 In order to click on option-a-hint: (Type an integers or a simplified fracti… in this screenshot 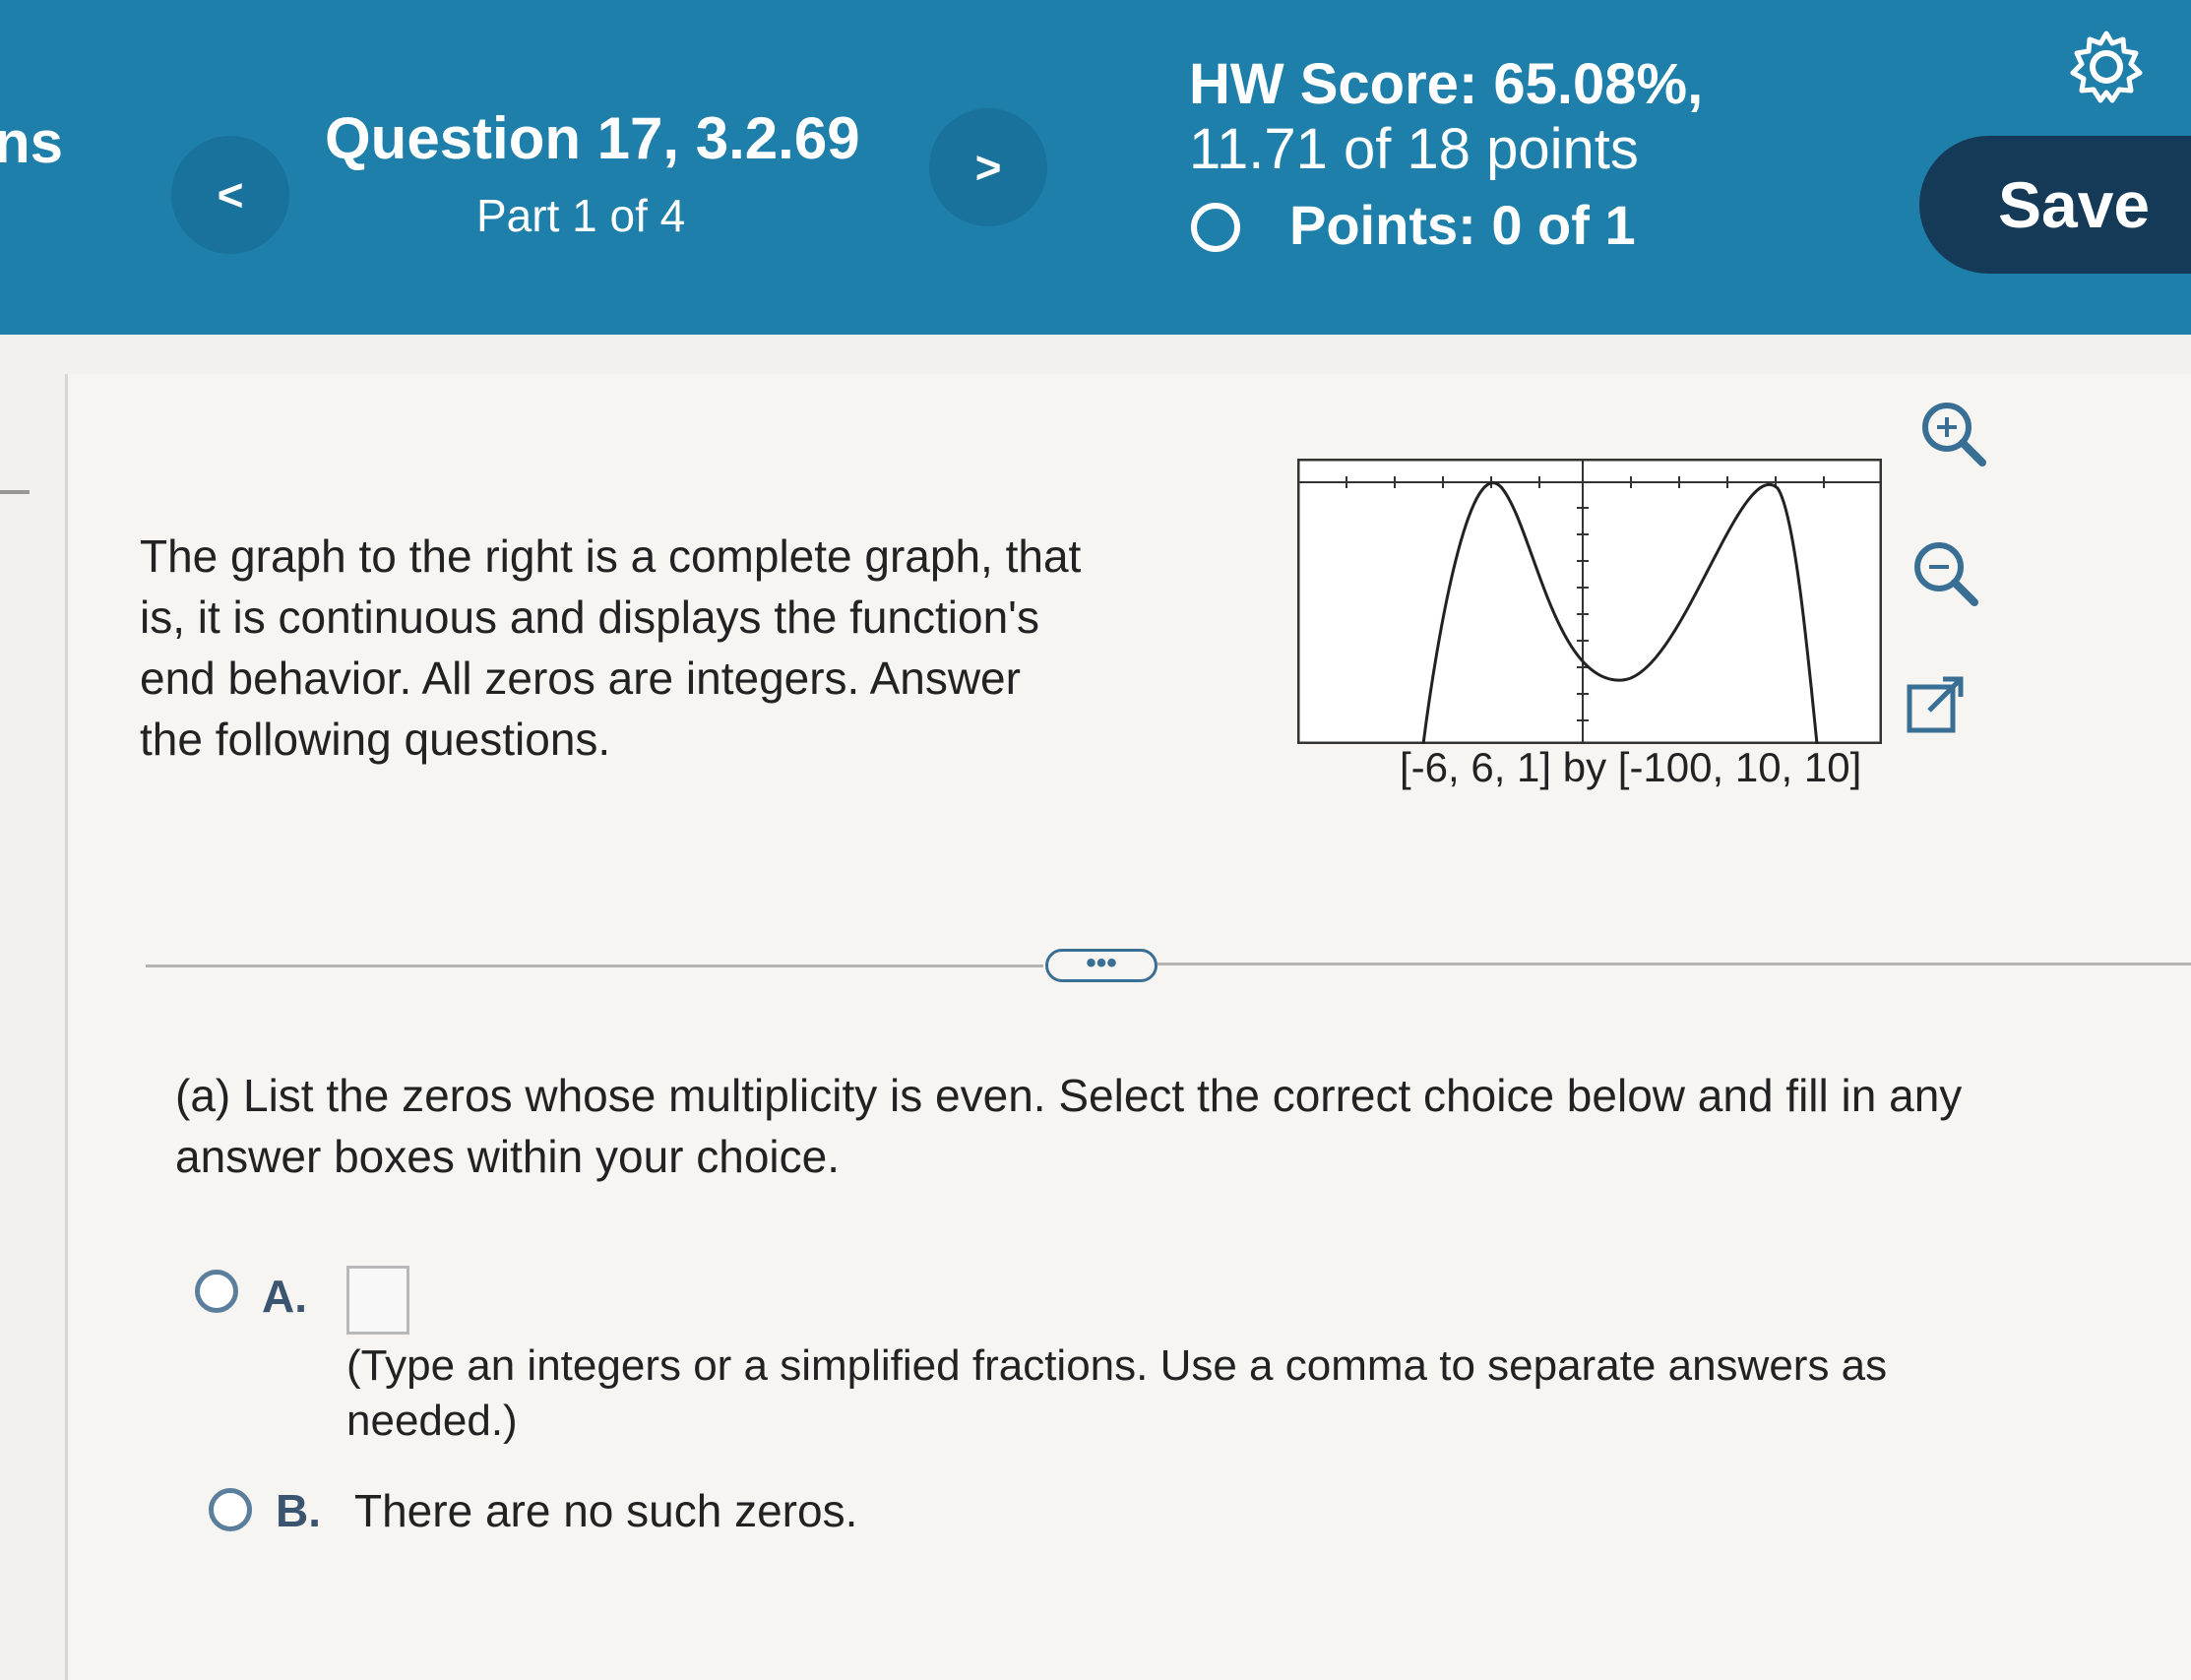, I will do `click(1117, 1393)`.